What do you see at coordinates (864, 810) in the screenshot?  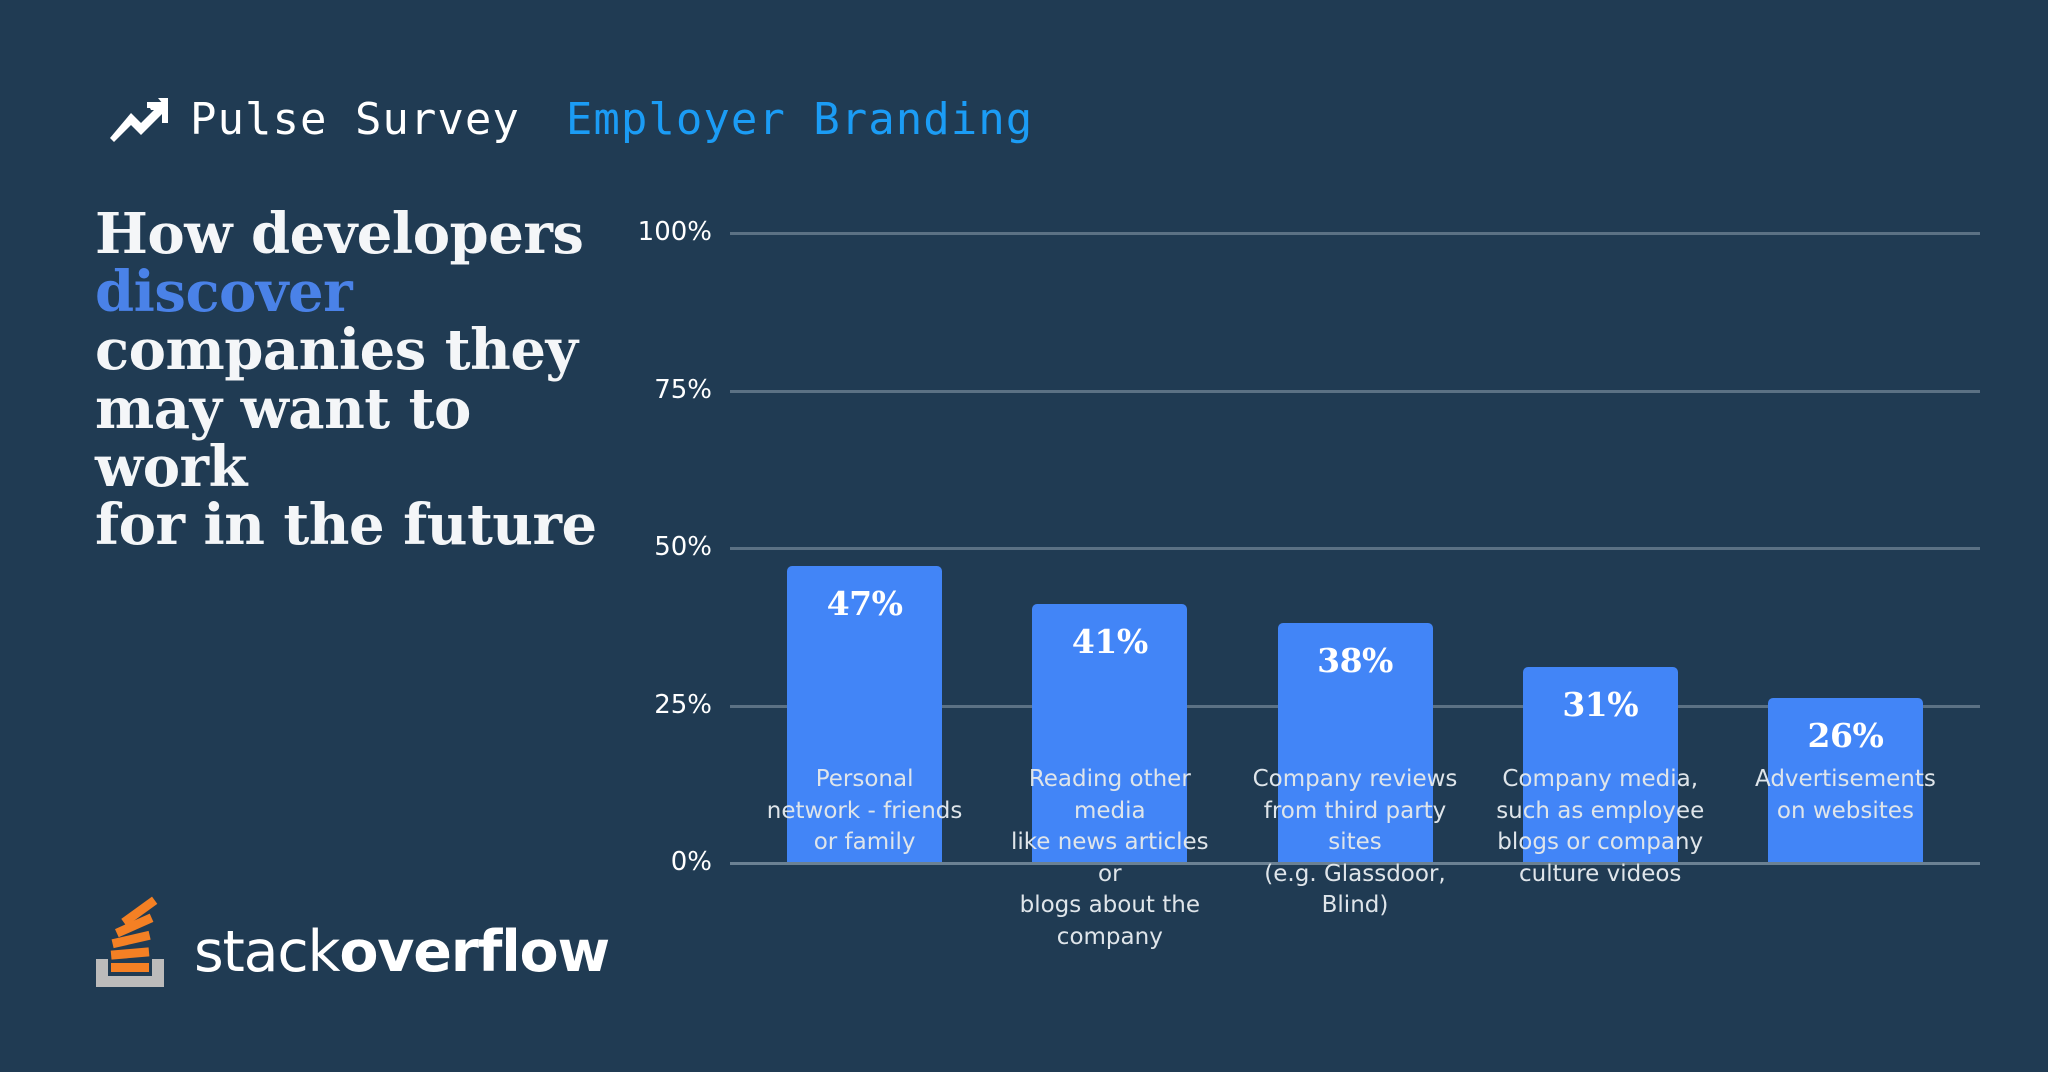 I see `x-axis-label: Personal network - friends or family` at bounding box center [864, 810].